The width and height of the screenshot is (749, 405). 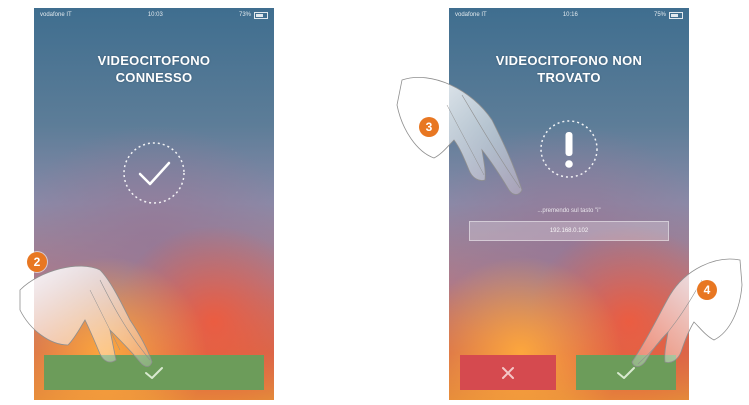 I want to click on callout-step-2: 2, so click(x=37, y=262).